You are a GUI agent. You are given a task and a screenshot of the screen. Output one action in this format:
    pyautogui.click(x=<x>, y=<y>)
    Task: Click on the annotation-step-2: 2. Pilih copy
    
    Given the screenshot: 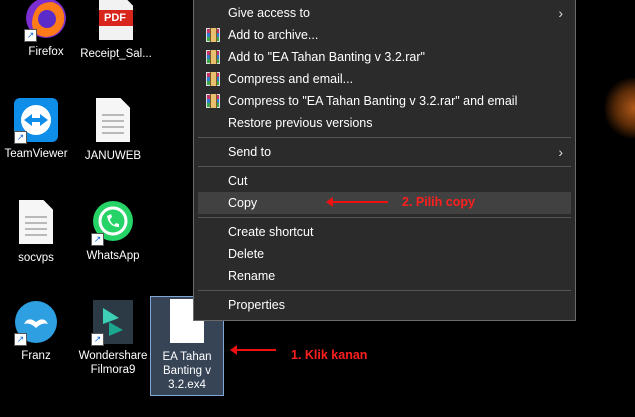 What is the action you would take?
    pyautogui.click(x=438, y=202)
    